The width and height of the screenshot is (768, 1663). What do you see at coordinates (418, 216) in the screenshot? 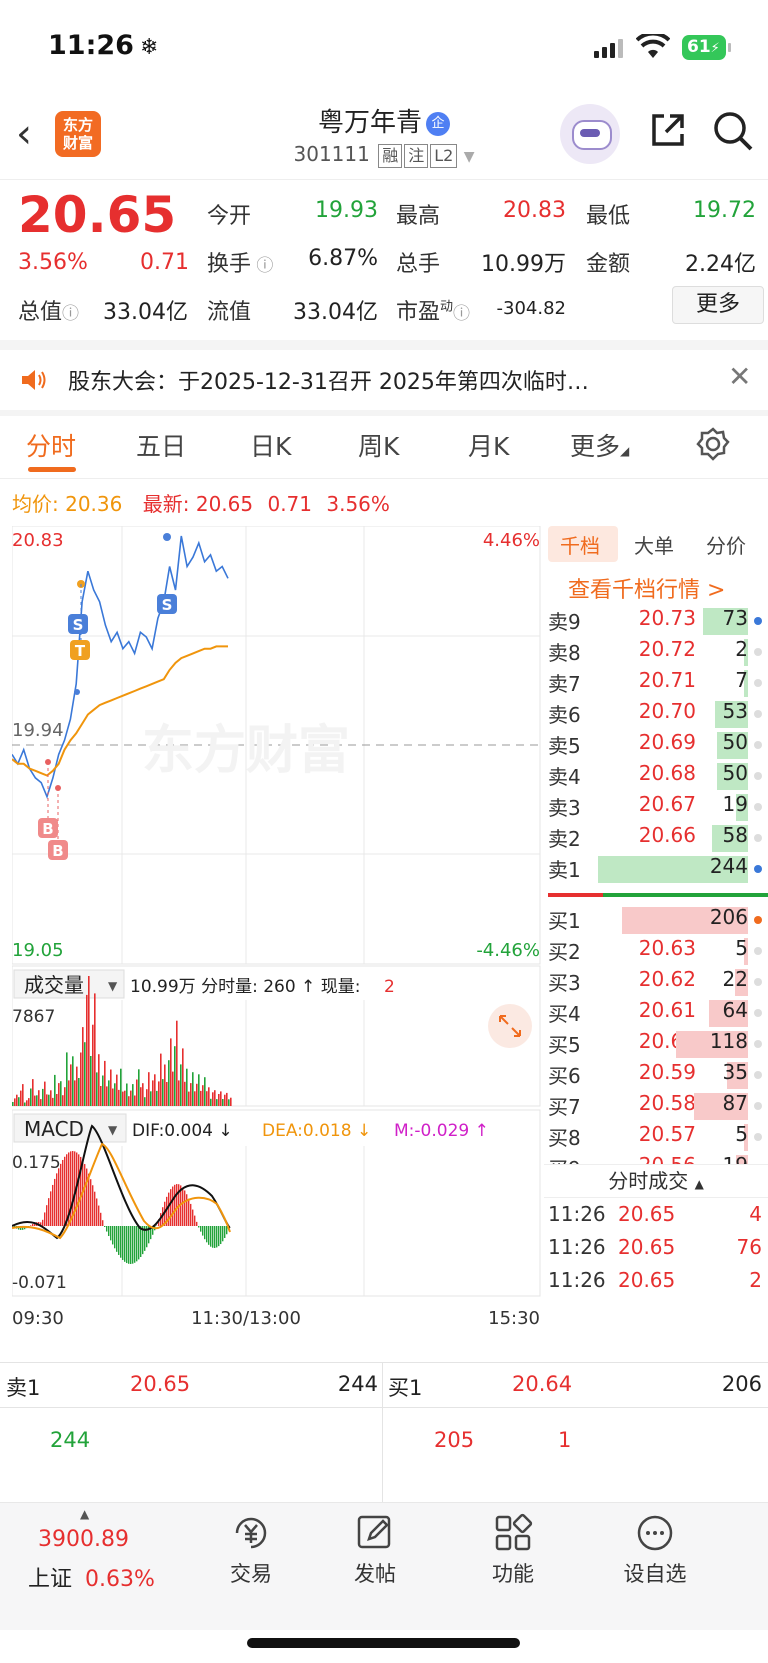
I see `high-label: 最高` at bounding box center [418, 216].